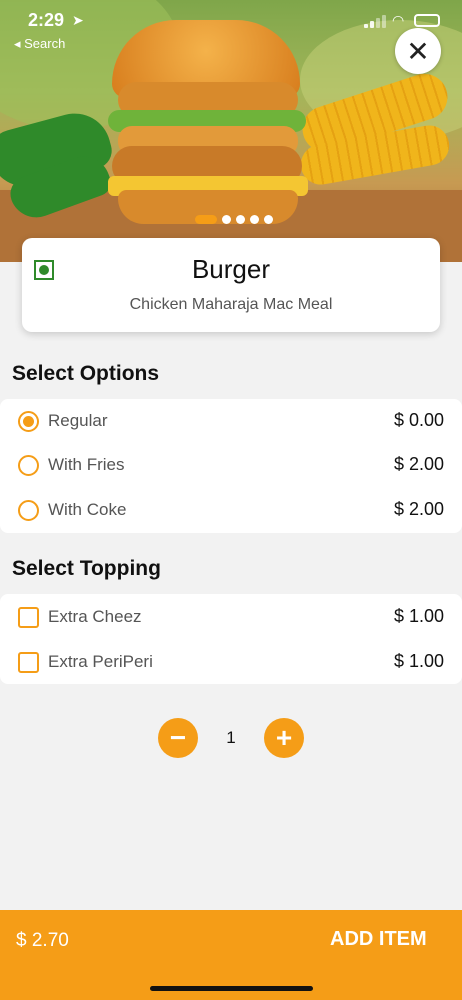 The height and width of the screenshot is (1000, 462). Describe the element at coordinates (86, 464) in the screenshot. I see `option-label: With Fries` at that location.